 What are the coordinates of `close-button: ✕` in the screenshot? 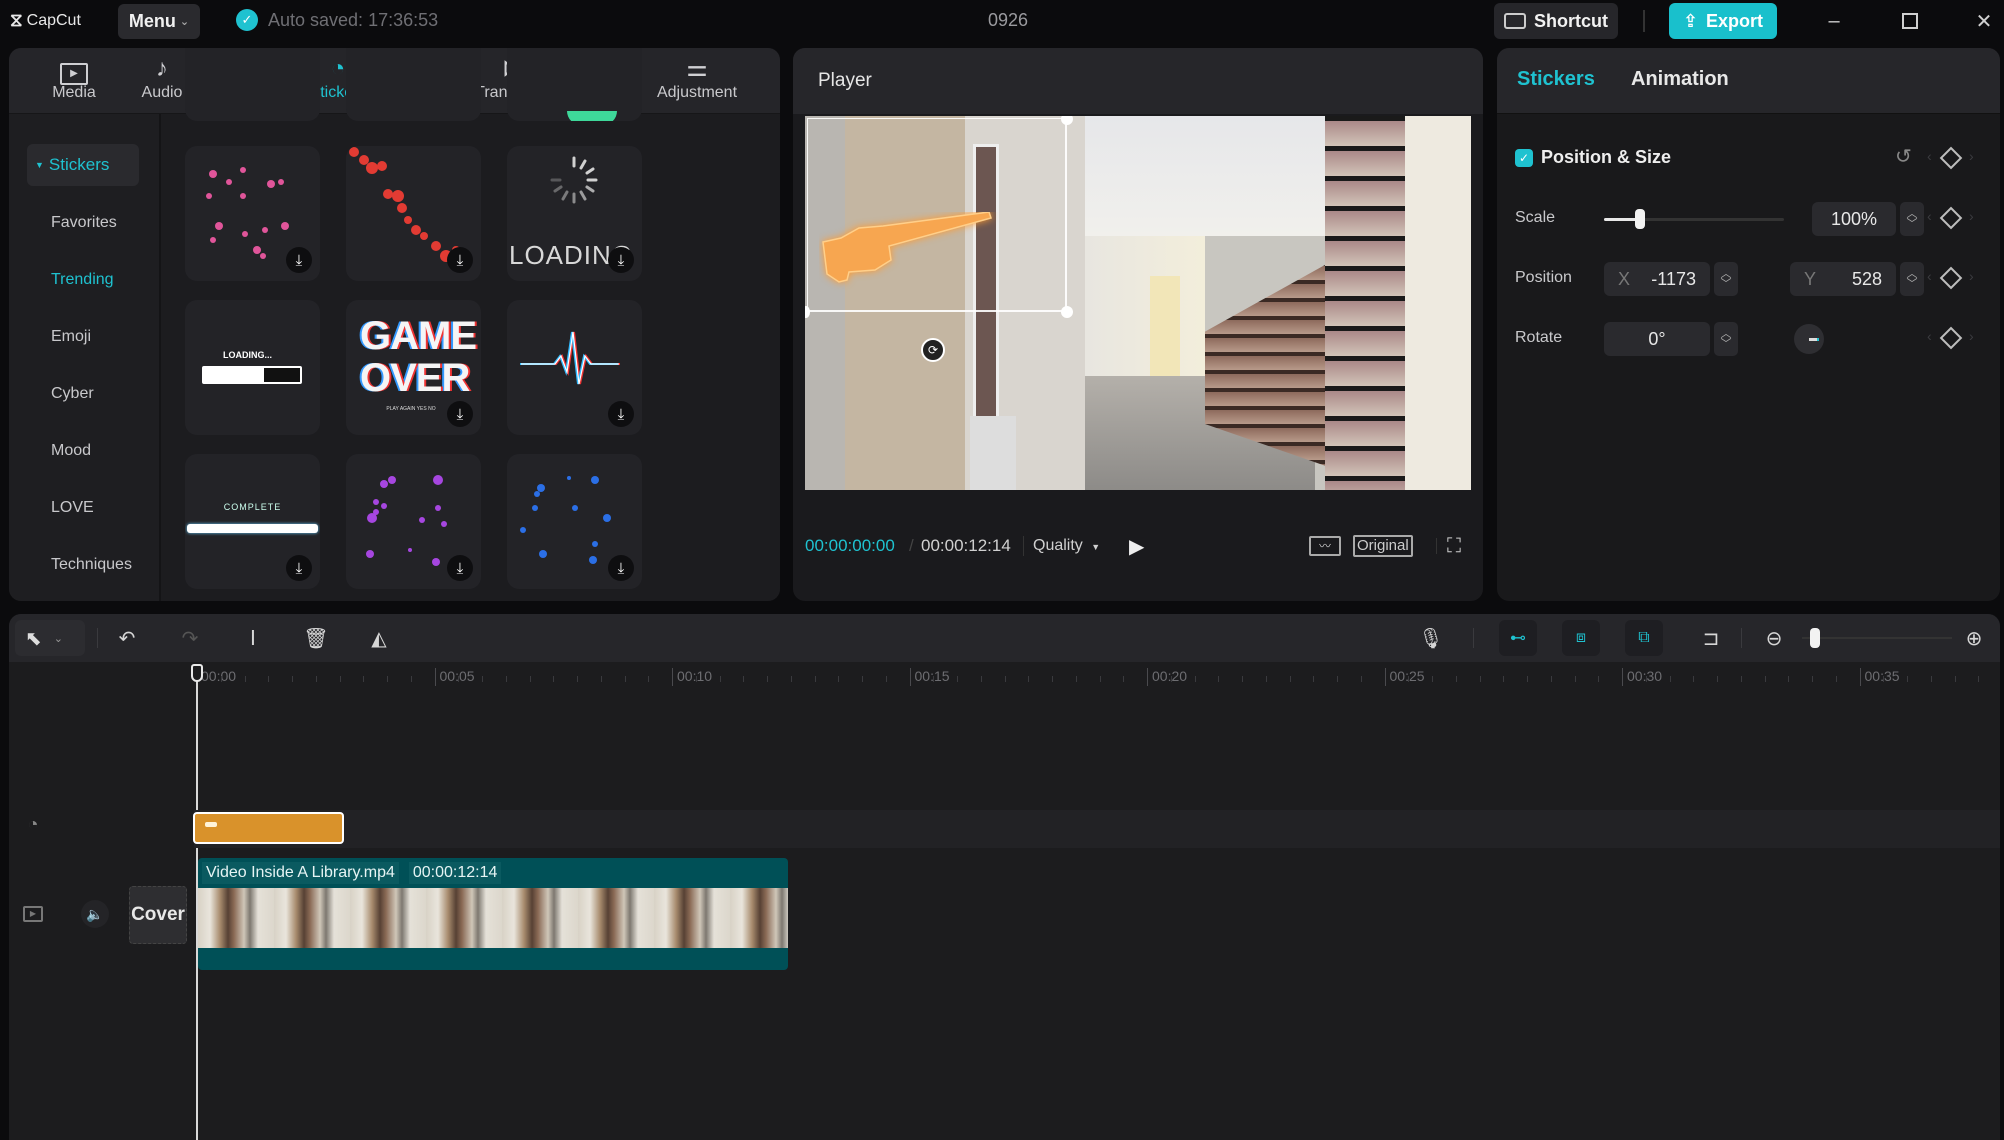 It's located at (1984, 21).